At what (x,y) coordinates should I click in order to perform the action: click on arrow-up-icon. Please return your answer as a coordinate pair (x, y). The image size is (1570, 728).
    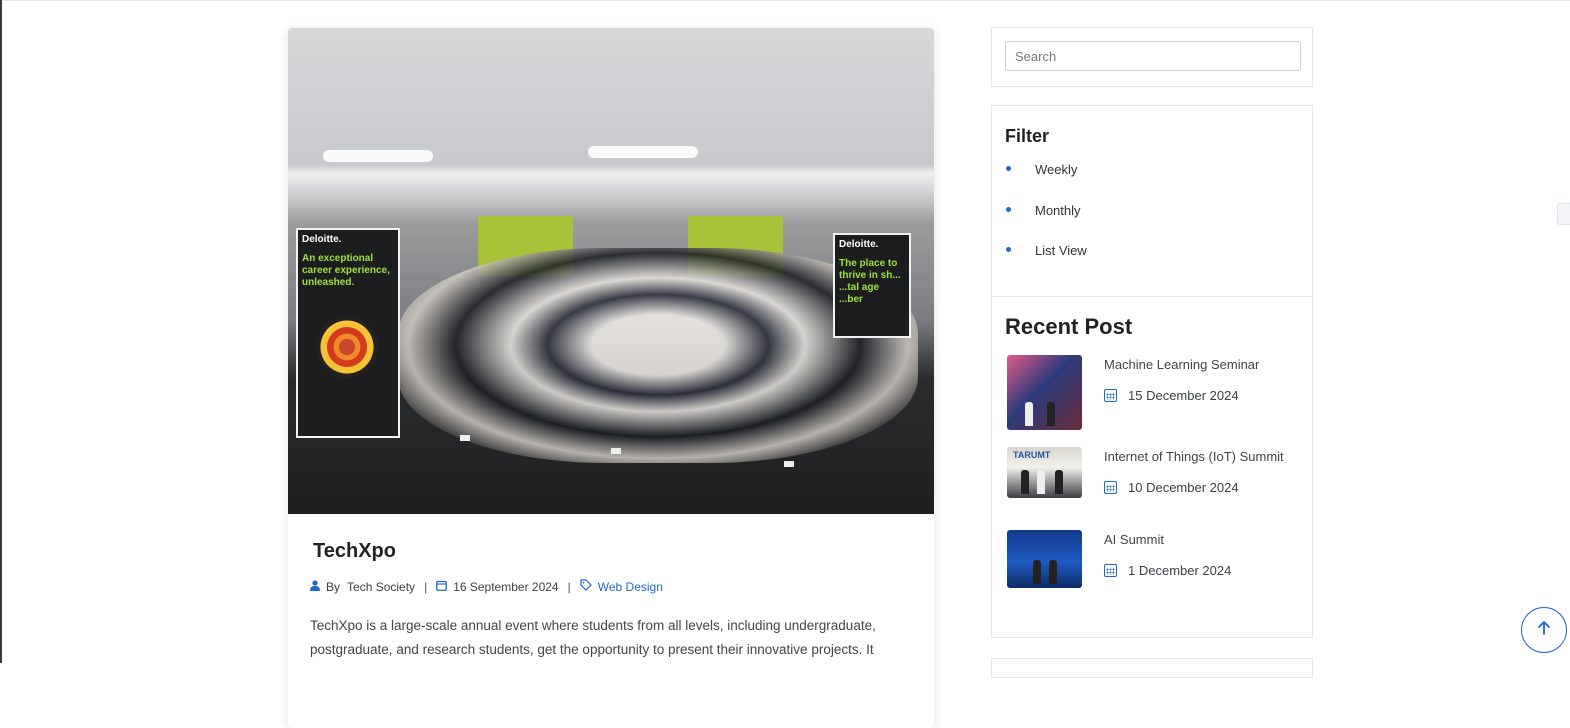
    Looking at the image, I should click on (1544, 630).